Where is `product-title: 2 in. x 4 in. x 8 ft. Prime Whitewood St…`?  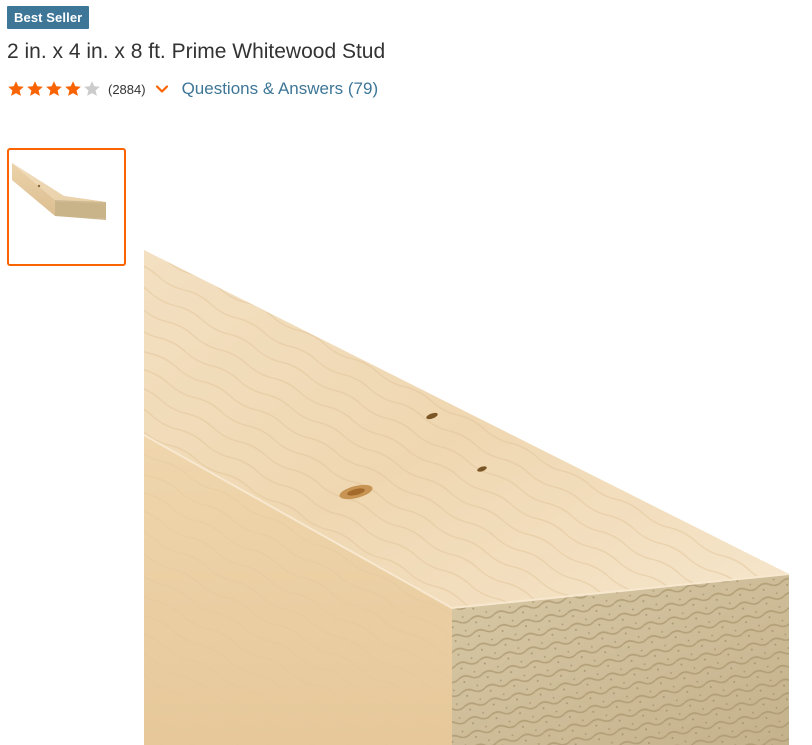
product-title: 2 in. x 4 in. x 8 ft. Prime Whitewood St… is located at coordinates (196, 51).